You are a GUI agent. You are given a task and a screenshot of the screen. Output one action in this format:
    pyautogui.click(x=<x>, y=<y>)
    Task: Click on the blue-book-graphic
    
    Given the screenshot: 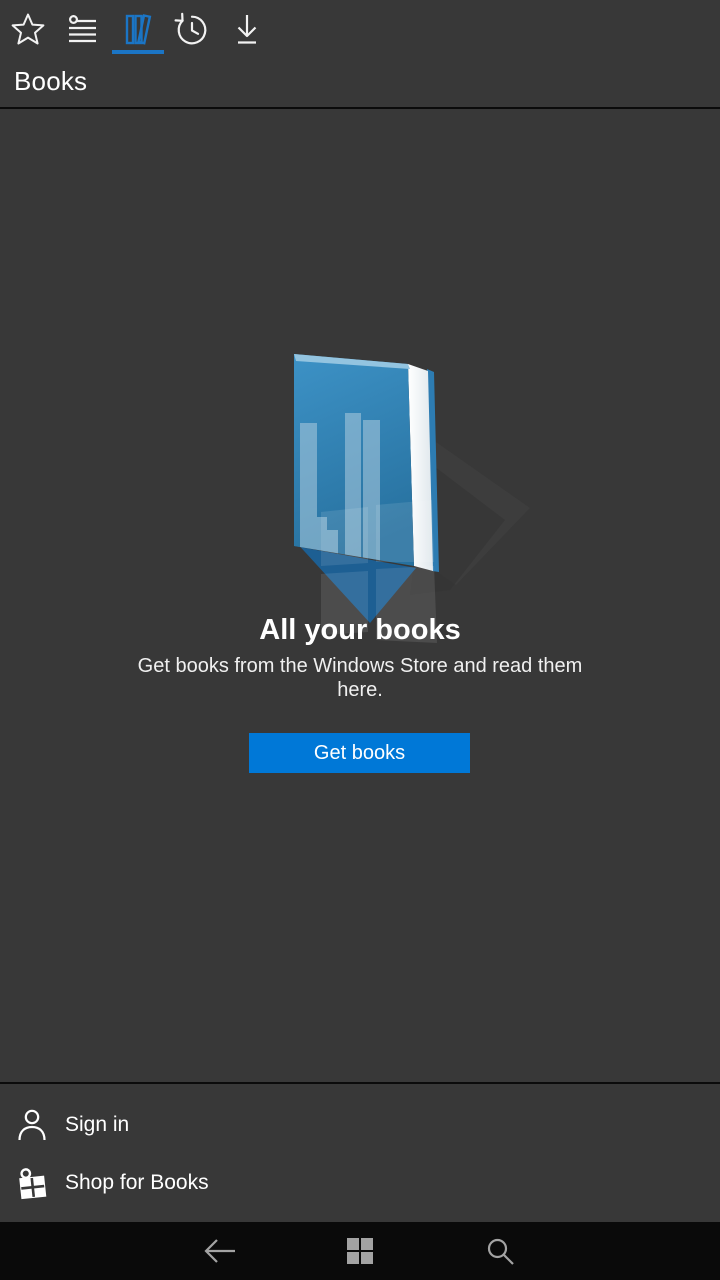 What is the action you would take?
    pyautogui.click(x=412, y=498)
    